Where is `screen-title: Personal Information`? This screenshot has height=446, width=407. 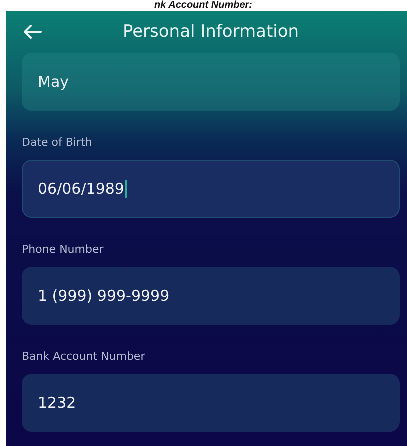 screen-title: Personal Information is located at coordinates (211, 32).